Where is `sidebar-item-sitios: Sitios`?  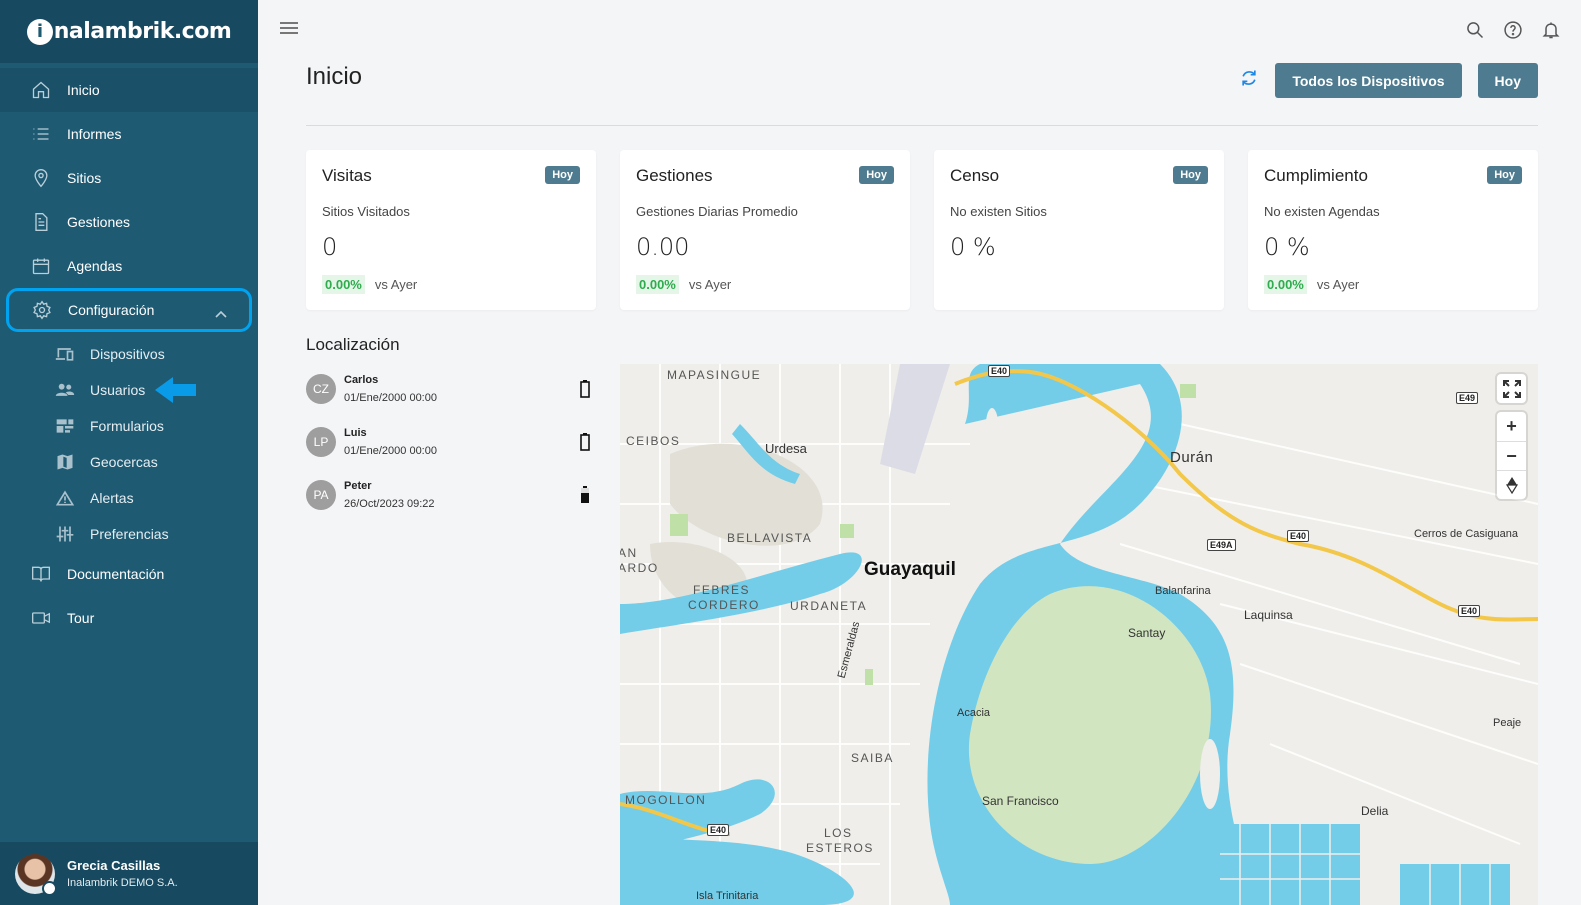 sidebar-item-sitios: Sitios is located at coordinates (129, 178).